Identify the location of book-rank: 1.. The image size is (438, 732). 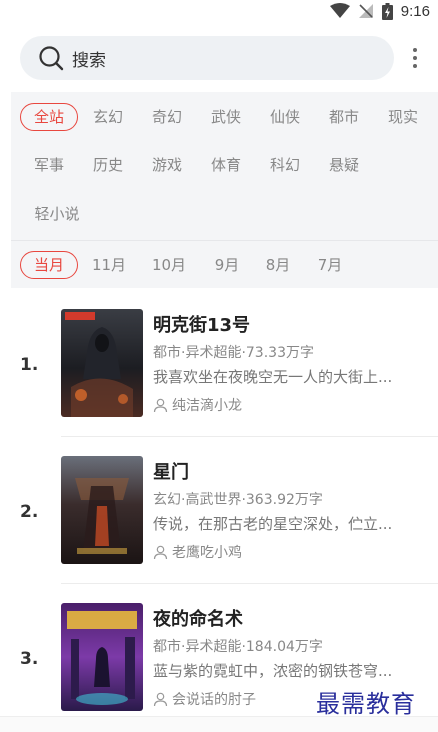
(29, 365).